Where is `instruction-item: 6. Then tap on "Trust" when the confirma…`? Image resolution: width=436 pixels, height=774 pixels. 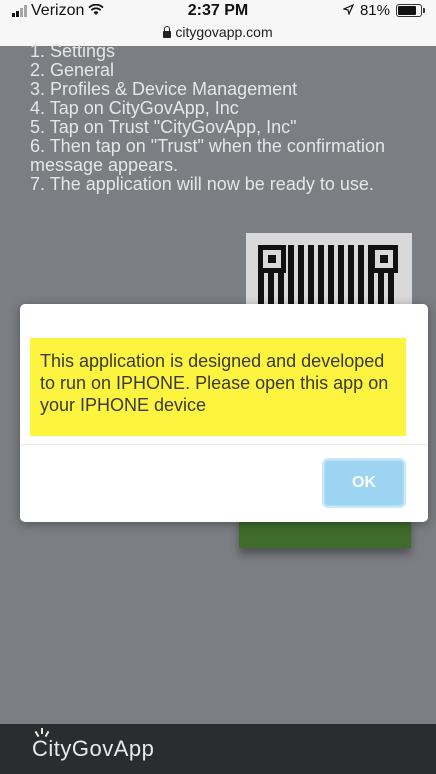
instruction-item: 6. Then tap on "Trust" when the confirma… is located at coordinates (207, 155).